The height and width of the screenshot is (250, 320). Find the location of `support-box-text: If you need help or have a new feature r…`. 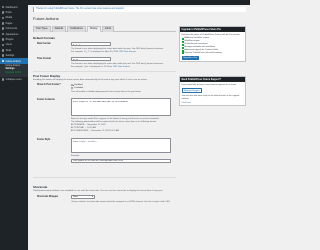

support-box-text: If you need help or have a new feature r… is located at coordinates (209, 84).